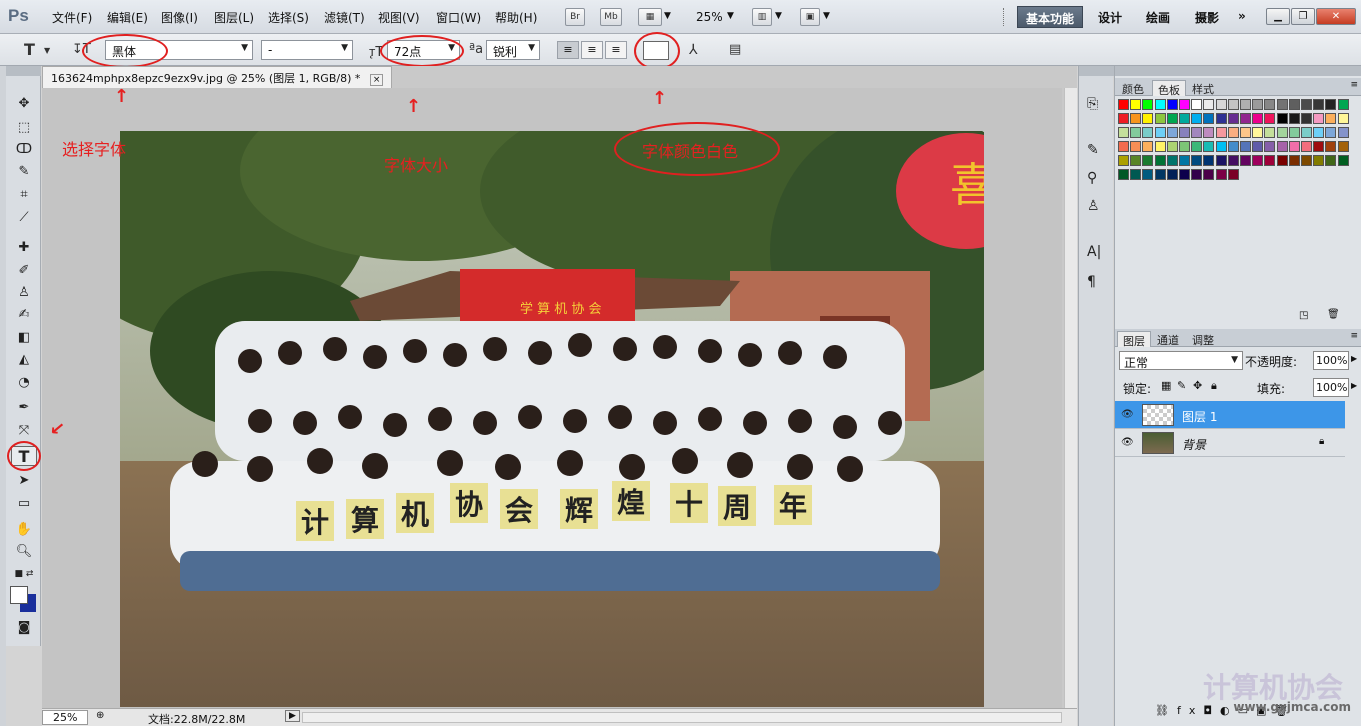 This screenshot has height=726, width=1361. Describe the element at coordinates (1181, 360) in the screenshot. I see `blend-mode-select: 正常 ▼` at that location.